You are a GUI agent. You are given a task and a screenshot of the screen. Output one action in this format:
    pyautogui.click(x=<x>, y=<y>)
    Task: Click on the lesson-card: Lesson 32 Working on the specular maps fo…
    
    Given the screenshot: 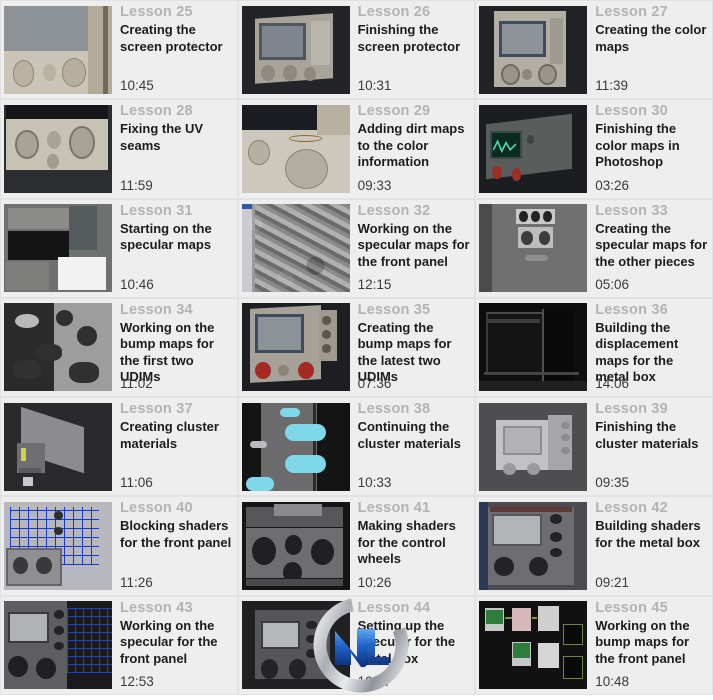 What is the action you would take?
    pyautogui.click(x=356, y=248)
    